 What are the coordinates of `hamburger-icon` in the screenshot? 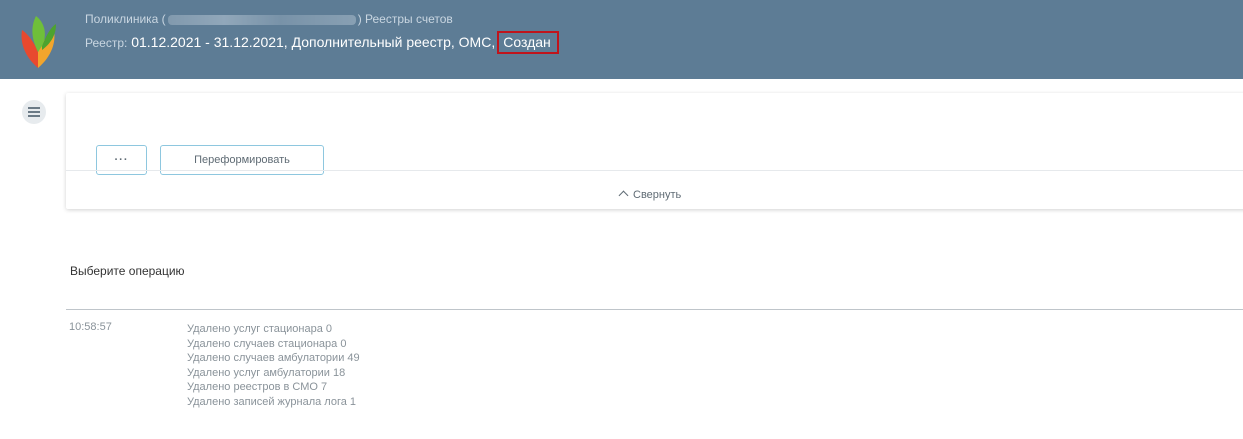 It's located at (34, 112).